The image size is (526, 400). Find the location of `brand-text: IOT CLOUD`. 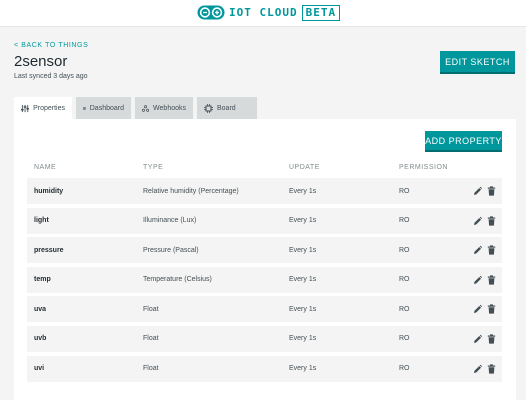

brand-text: IOT CLOUD is located at coordinates (263, 12).